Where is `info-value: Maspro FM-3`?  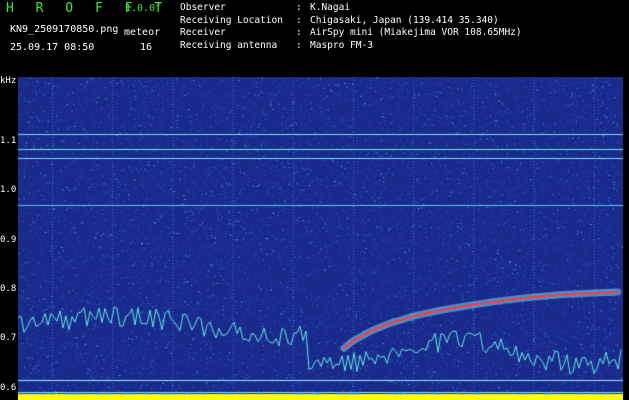 info-value: Maspro FM-3 is located at coordinates (341, 45).